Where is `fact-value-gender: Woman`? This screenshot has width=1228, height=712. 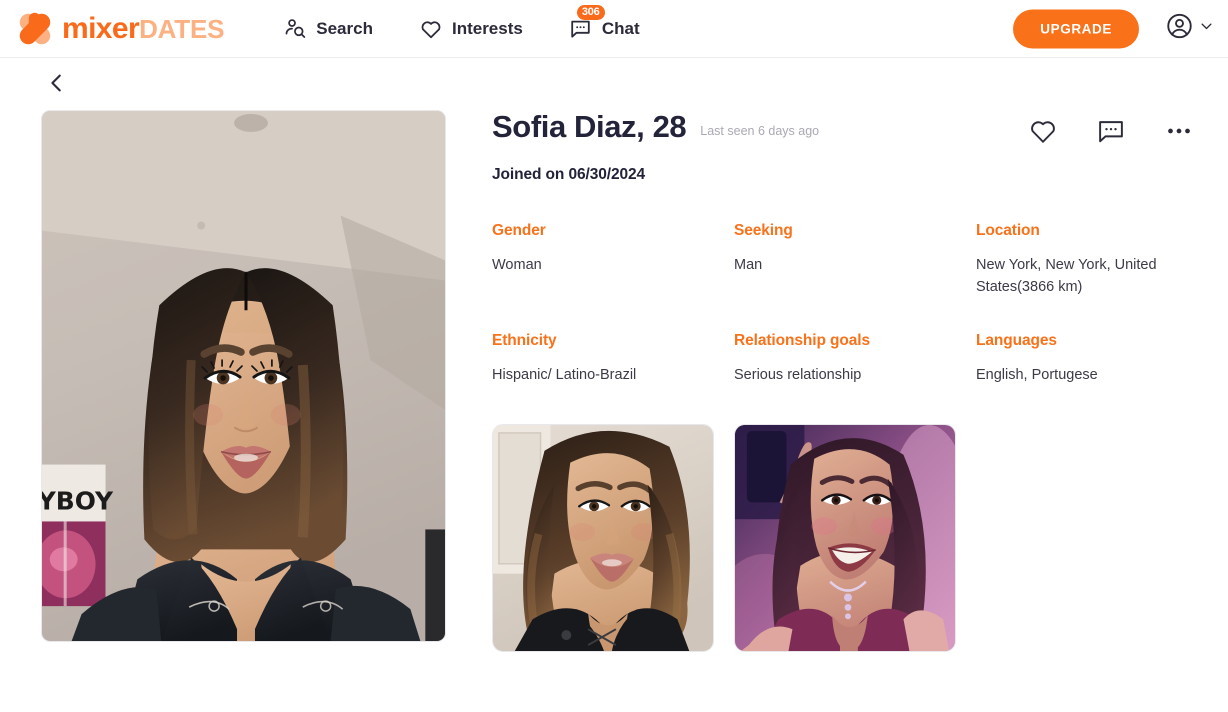 fact-value-gender: Woman is located at coordinates (517, 265).